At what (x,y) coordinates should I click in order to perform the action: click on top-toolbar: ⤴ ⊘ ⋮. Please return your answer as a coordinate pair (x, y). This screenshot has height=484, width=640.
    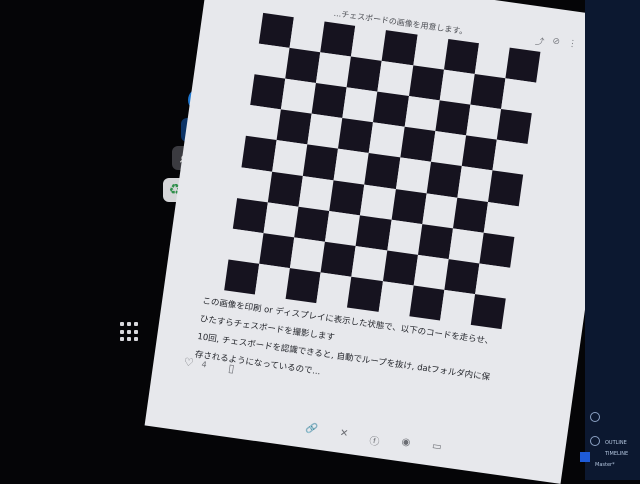
    Looking at the image, I should click on (555, 43).